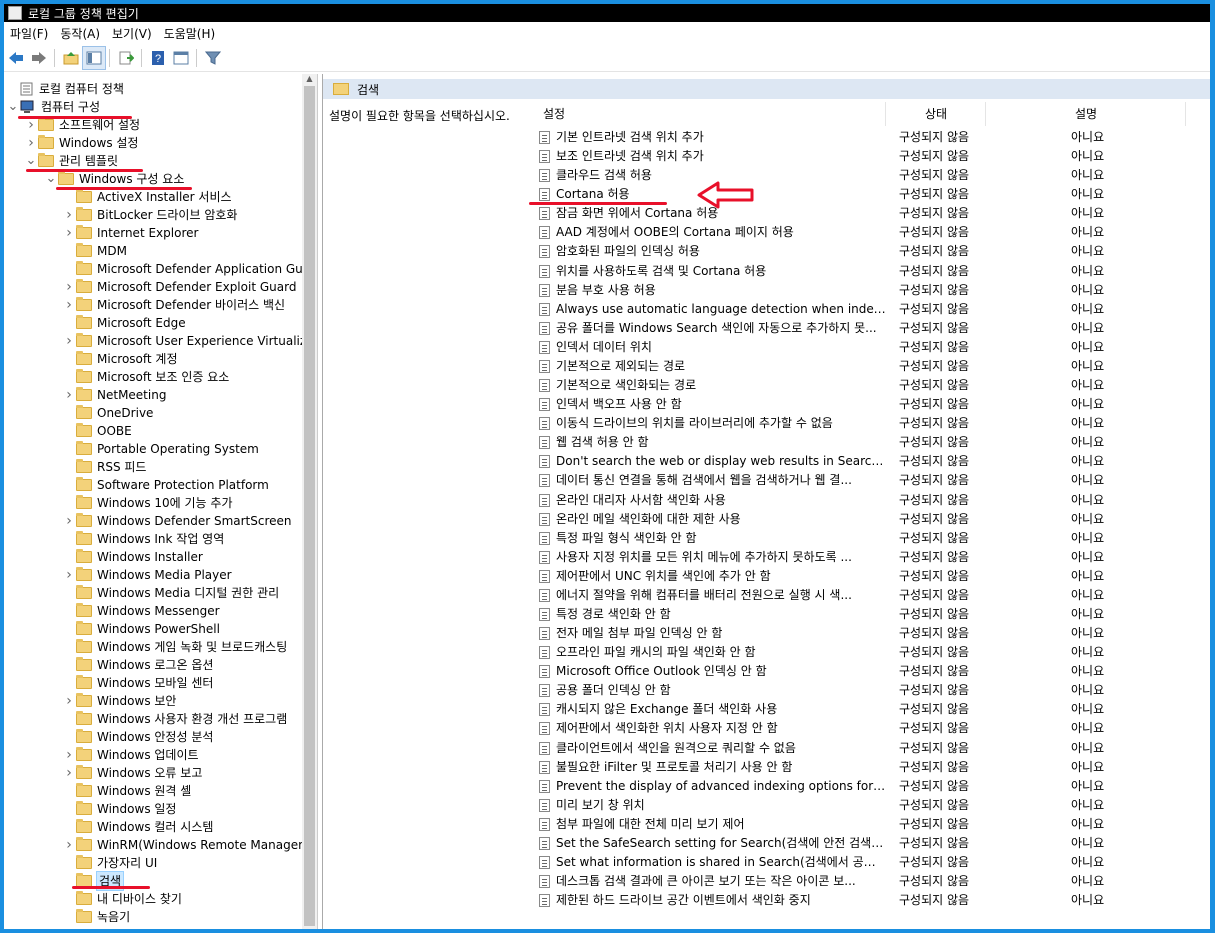 The image size is (1215, 933). I want to click on setting-row: 제한된 하드 드라이브 공간 이벤트에서 색인화 중지 구성되지 않음 아니요, so click(821, 900).